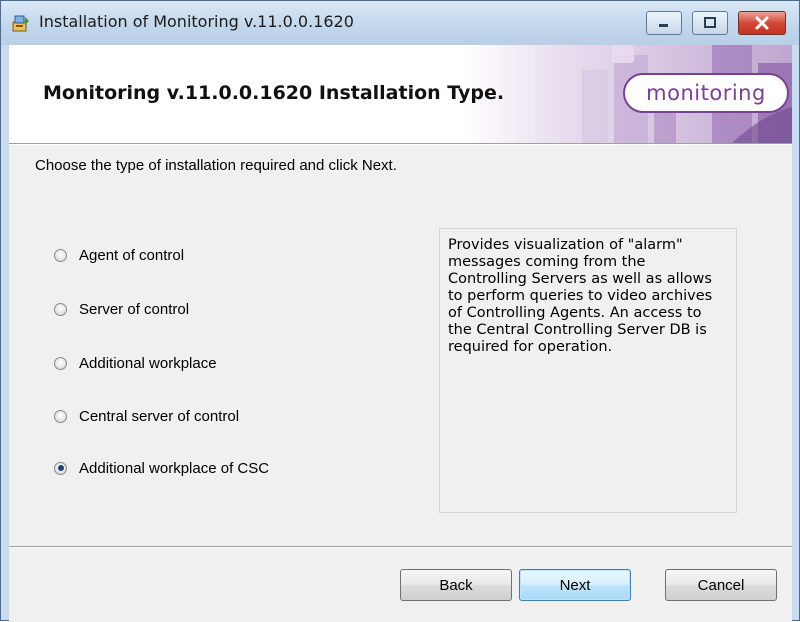 The height and width of the screenshot is (622, 800). I want to click on option-label: Additional workplace of CSC, so click(174, 468).